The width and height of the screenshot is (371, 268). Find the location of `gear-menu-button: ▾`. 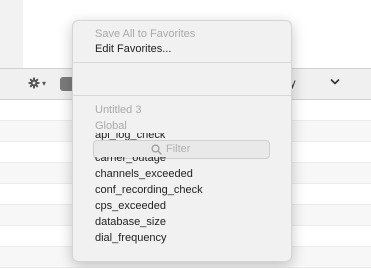

gear-menu-button: ▾ is located at coordinates (39, 84).